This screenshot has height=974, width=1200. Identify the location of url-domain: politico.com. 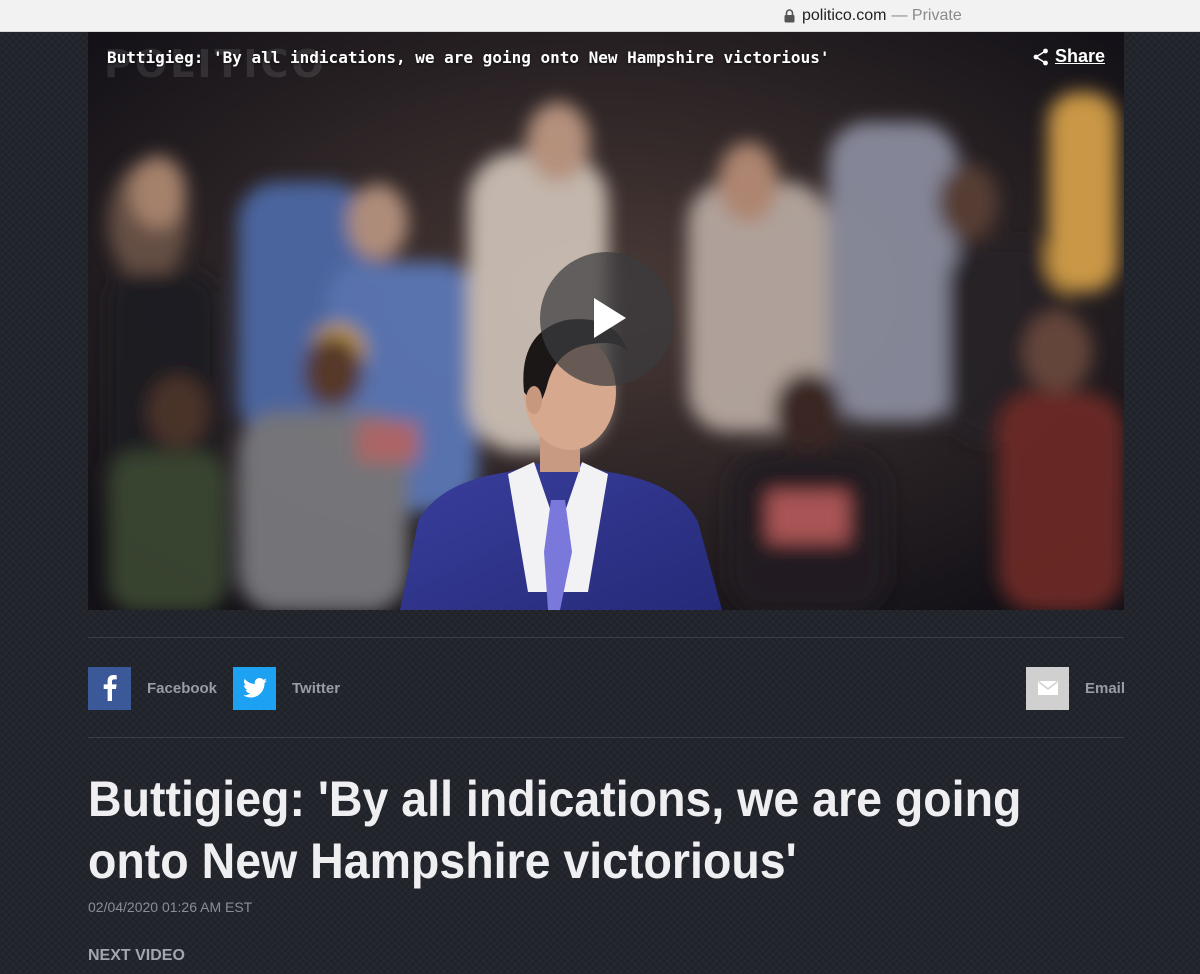
(844, 15).